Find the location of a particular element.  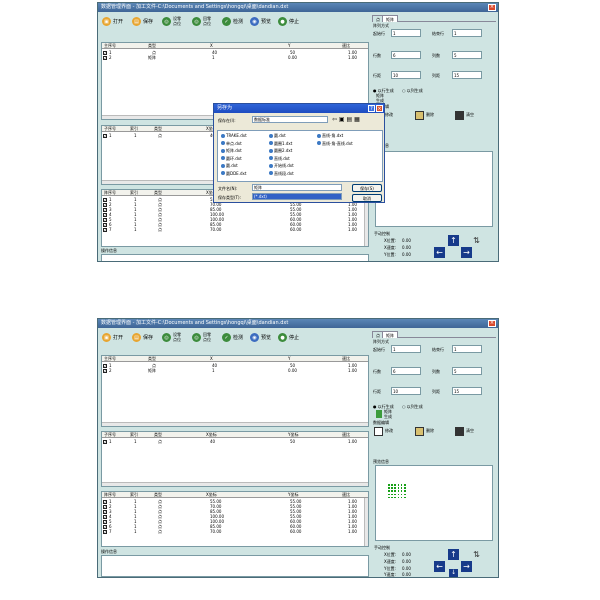

modify-button: 修改 is located at coordinates (383, 431).